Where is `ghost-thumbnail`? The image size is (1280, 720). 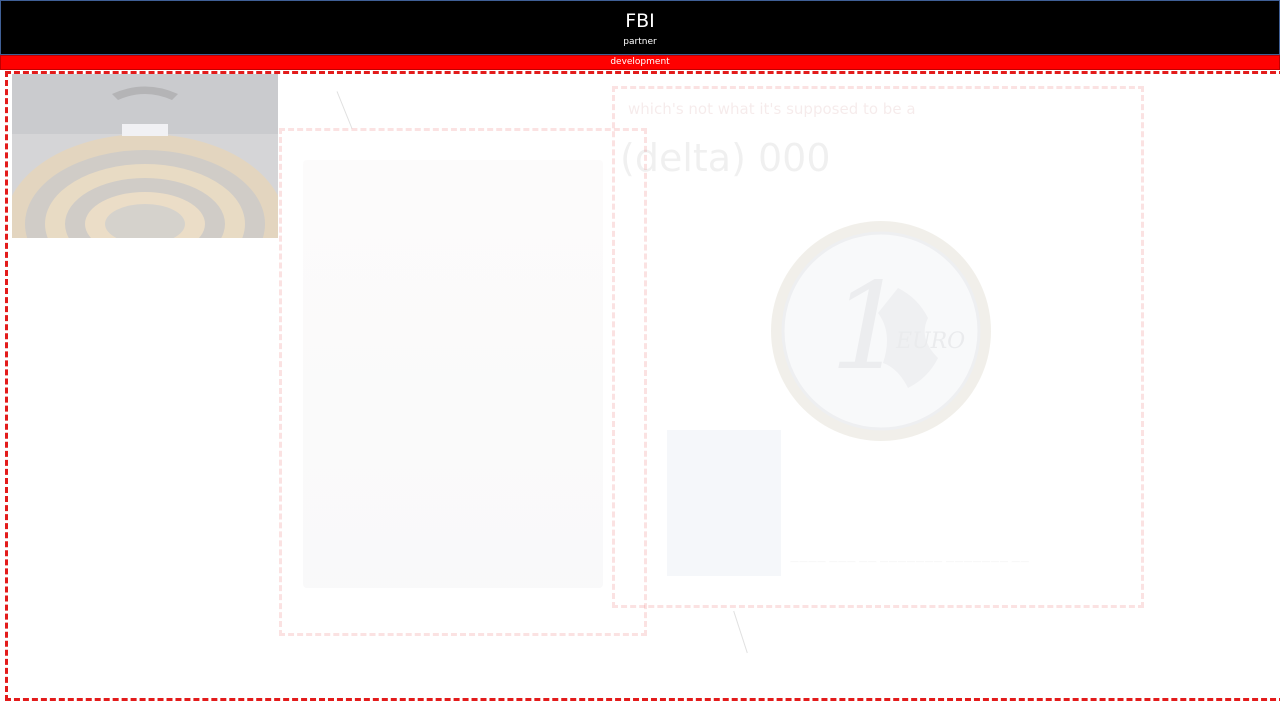
ghost-thumbnail is located at coordinates (724, 503).